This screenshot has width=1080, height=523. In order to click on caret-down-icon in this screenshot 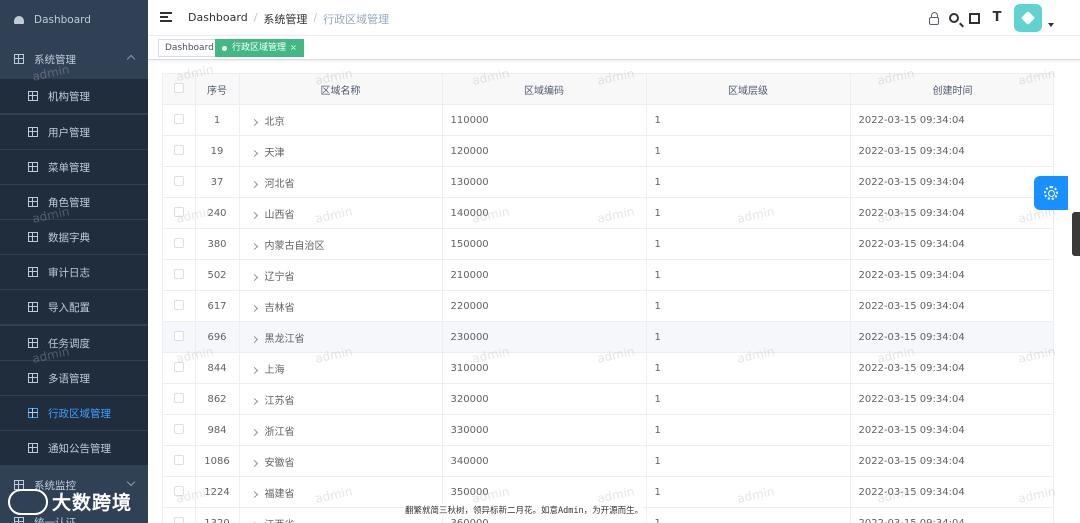, I will do `click(1051, 25)`.